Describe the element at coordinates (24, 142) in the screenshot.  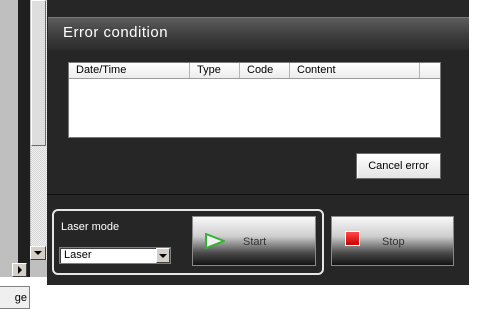
I see `left-panel-divider` at that location.